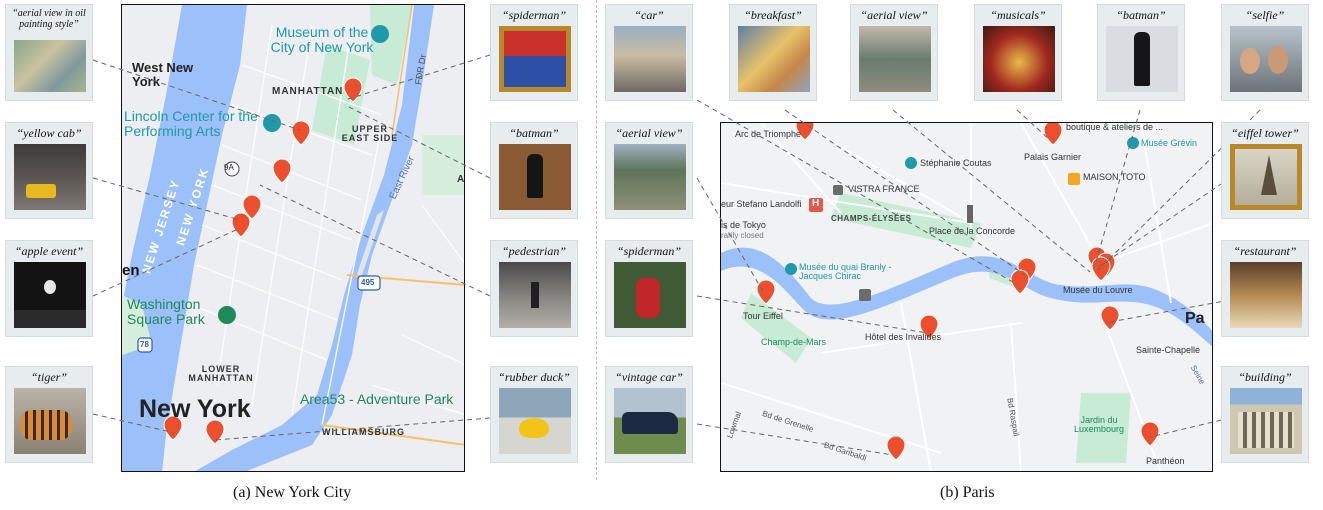 The image size is (1323, 510). I want to click on paris-thumb-car: “car”, so click(649, 52).